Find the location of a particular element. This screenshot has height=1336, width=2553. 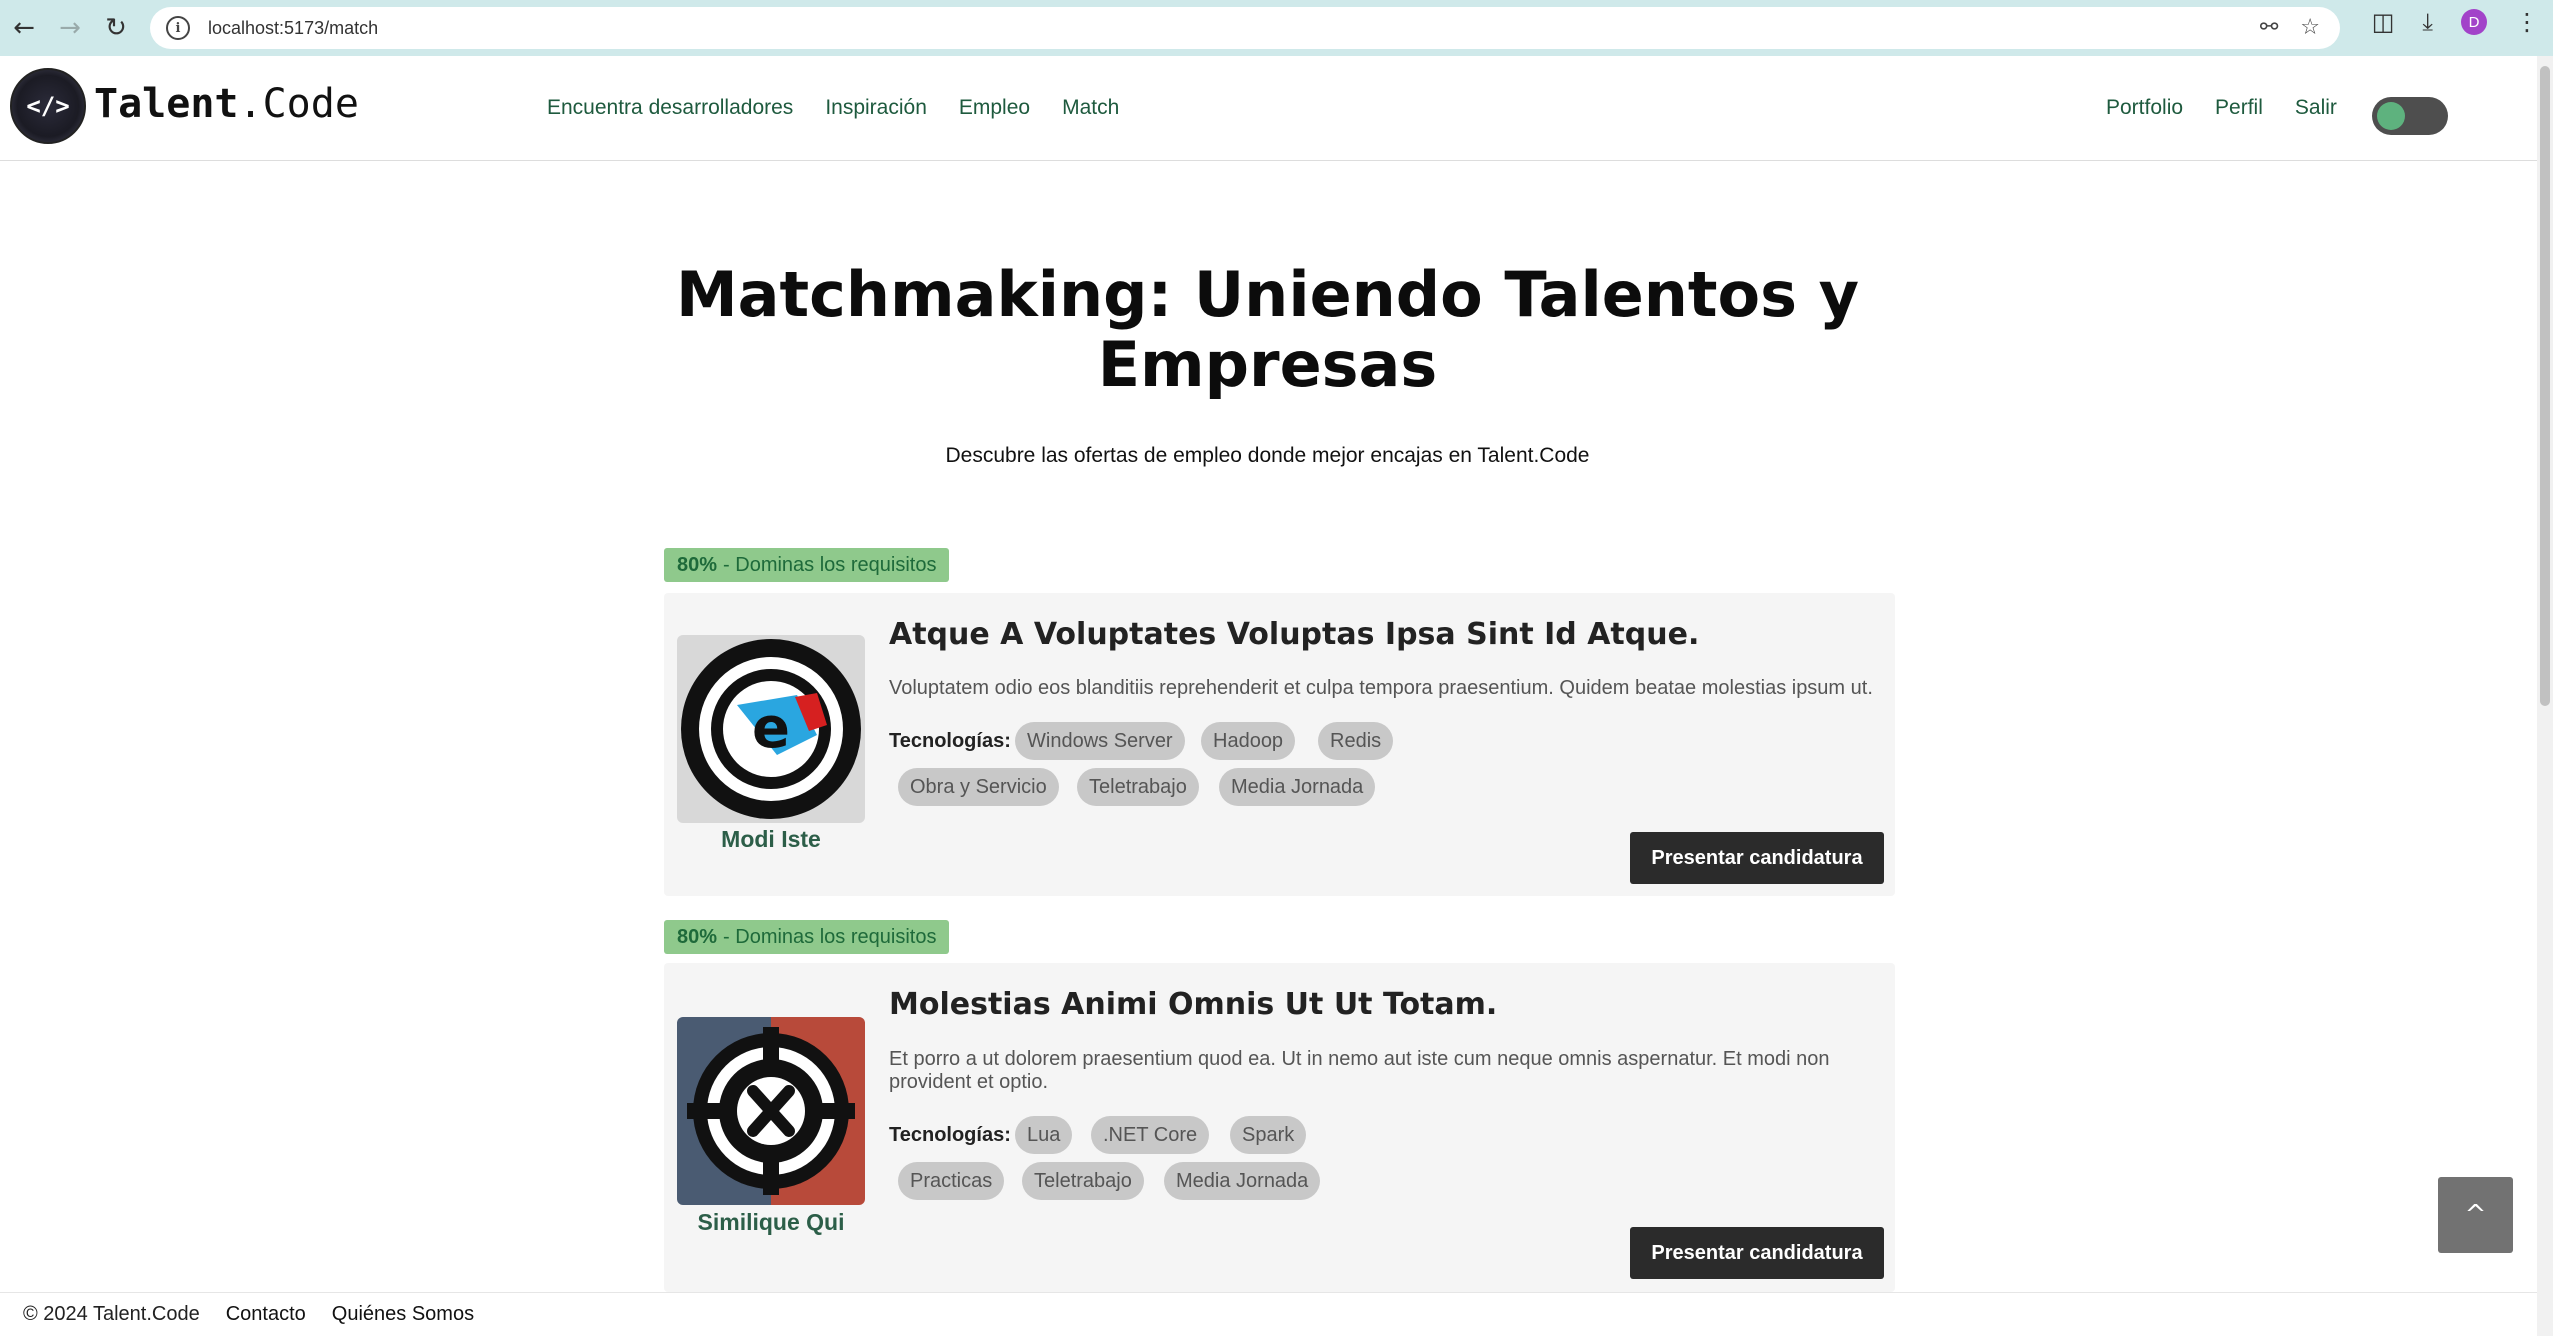

brand-bold: Talent is located at coordinates (166, 104).